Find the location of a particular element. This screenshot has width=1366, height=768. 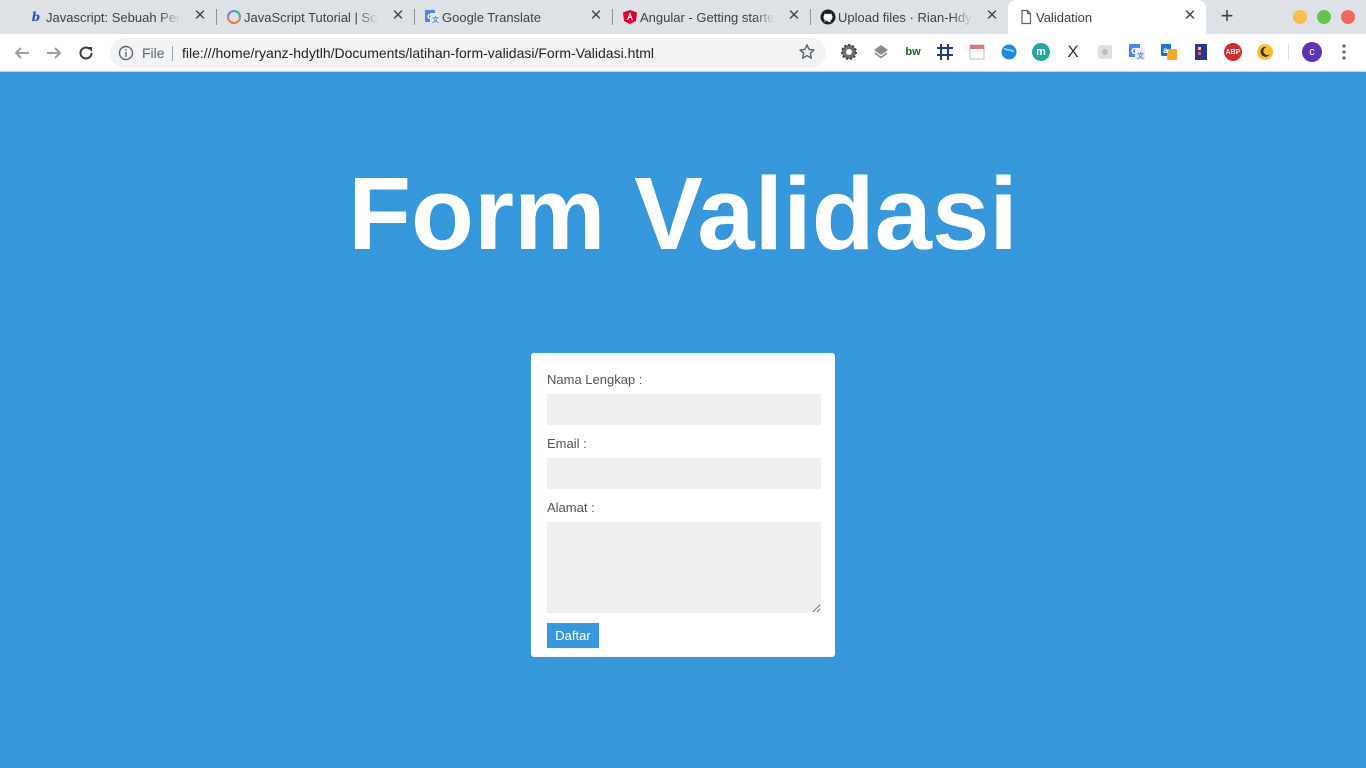

more-menu-icon is located at coordinates (1344, 52).